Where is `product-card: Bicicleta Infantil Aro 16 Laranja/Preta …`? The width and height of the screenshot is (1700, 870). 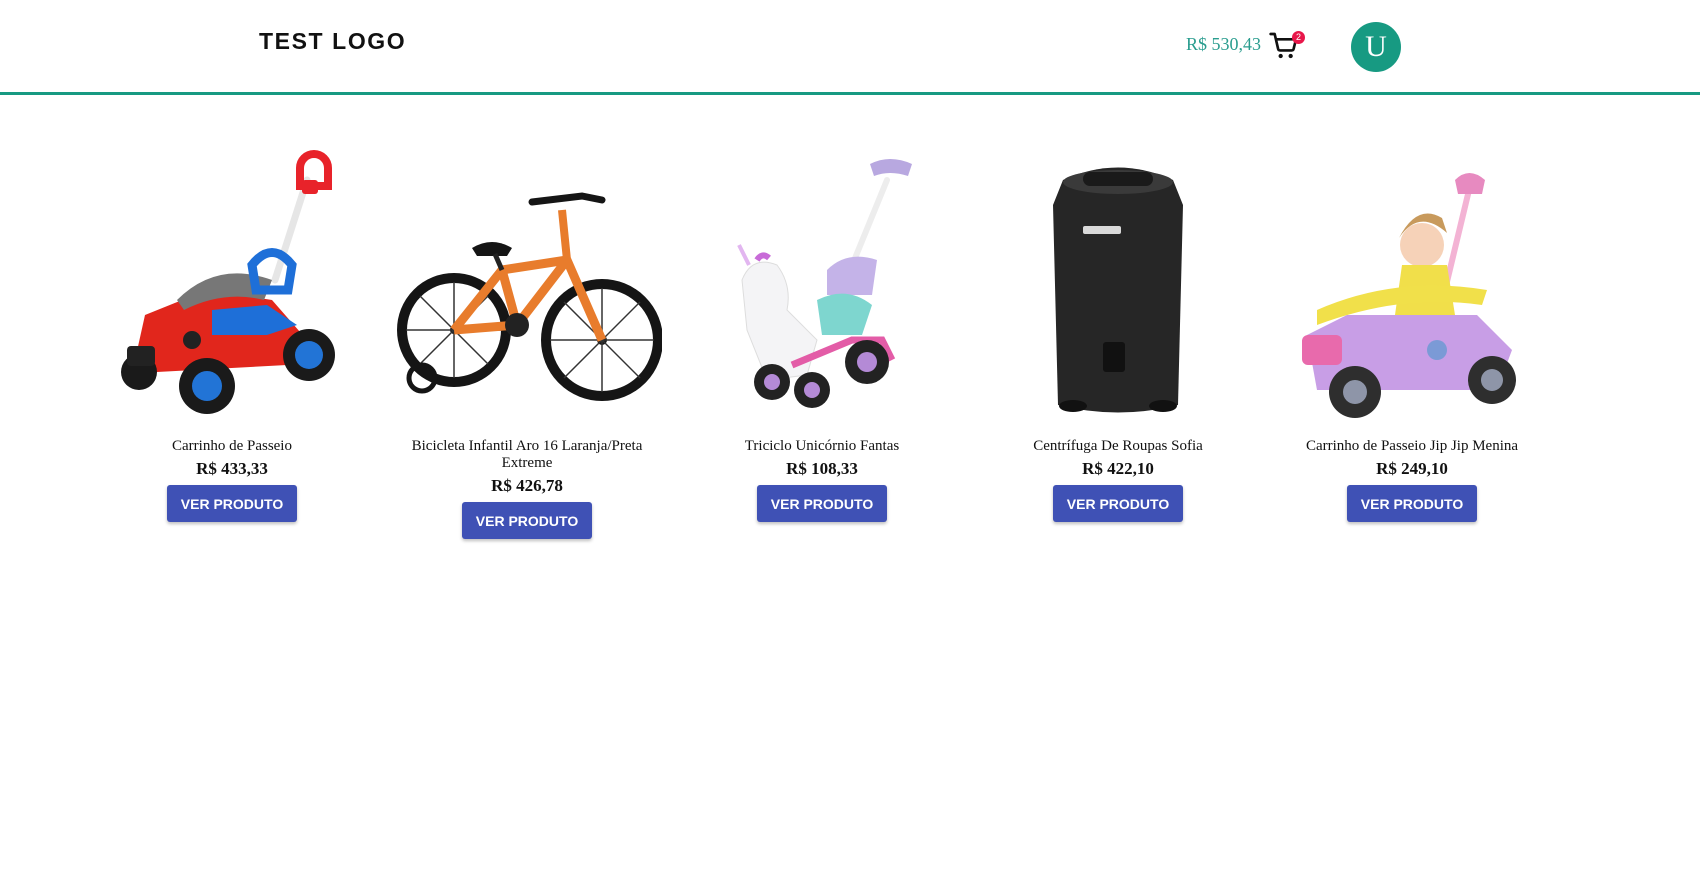 product-card: Bicicleta Infantil Aro 16 Laranja/Preta … is located at coordinates (527, 350).